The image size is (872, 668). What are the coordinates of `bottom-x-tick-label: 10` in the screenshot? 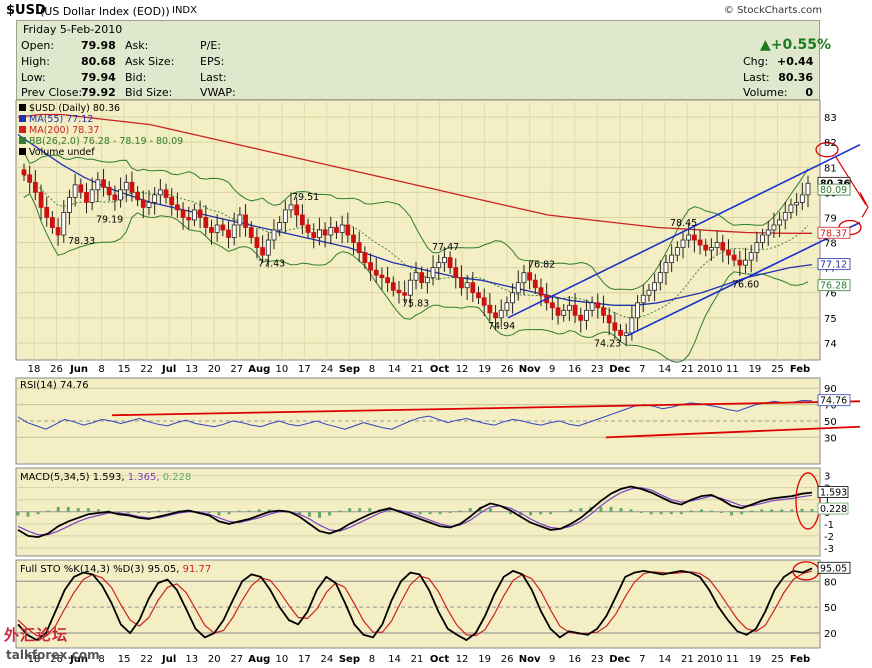 It's located at (281, 659).